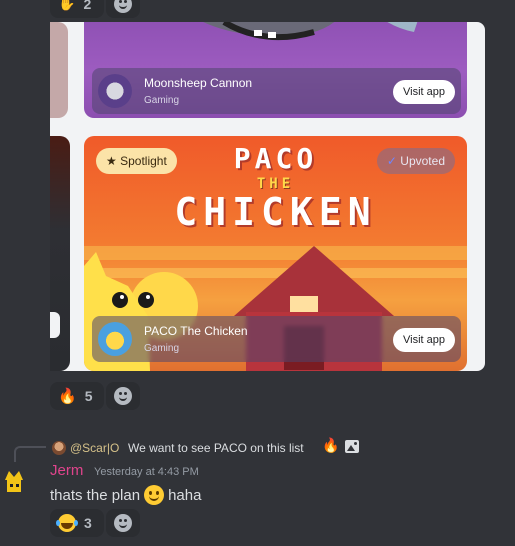 This screenshot has width=515, height=546. I want to click on hand-emoji-icon: ✋, so click(67, 6).